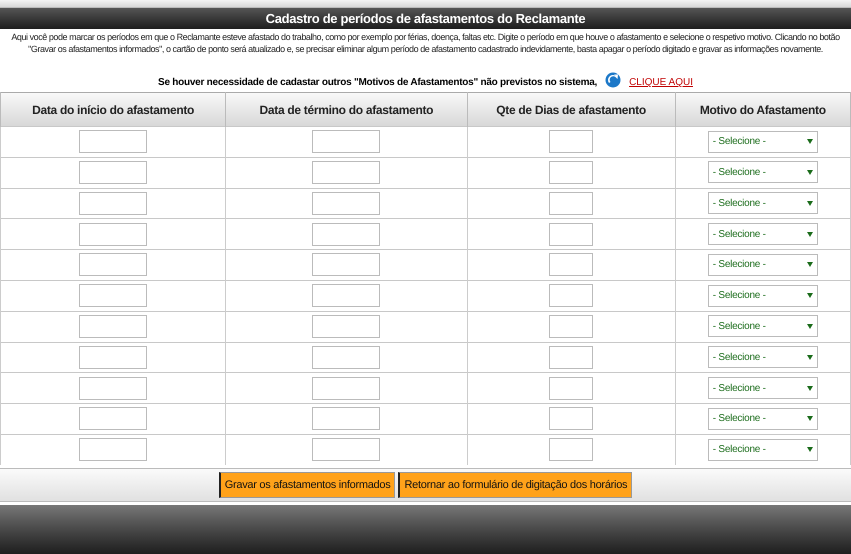  Describe the element at coordinates (378, 83) in the screenshot. I see `notice-text: Se houver necessidade de cadastar outros "Motivos de Afastamentos" não previstos no sistema,` at that location.